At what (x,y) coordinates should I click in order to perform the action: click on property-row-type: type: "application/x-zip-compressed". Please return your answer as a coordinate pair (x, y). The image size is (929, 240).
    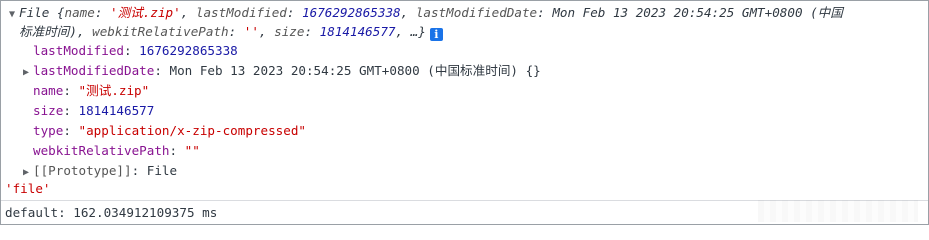
    Looking at the image, I should click on (169, 131).